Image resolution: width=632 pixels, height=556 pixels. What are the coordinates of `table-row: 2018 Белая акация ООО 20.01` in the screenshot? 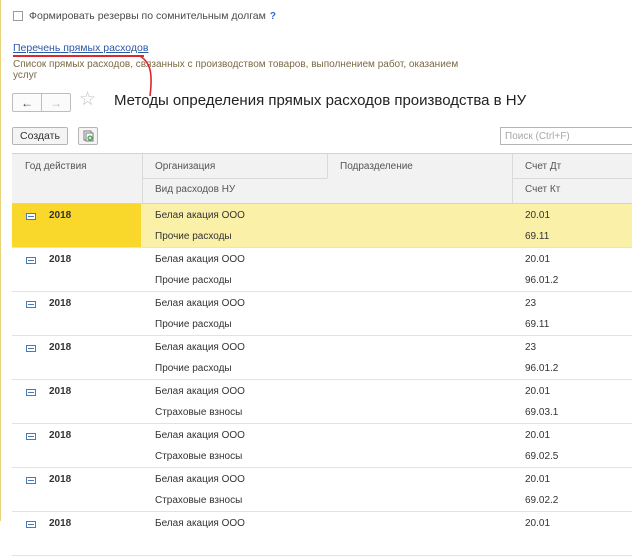 It's located at (322, 534).